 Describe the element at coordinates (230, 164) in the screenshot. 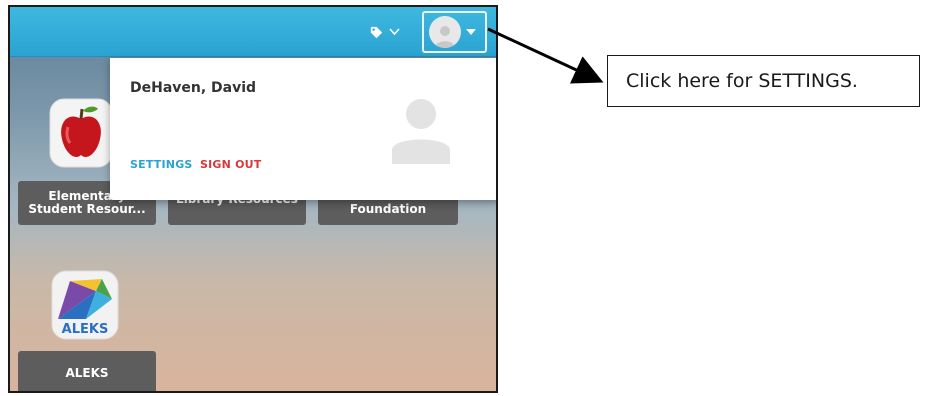

I see `sign-out-link: SIGN OUT` at that location.